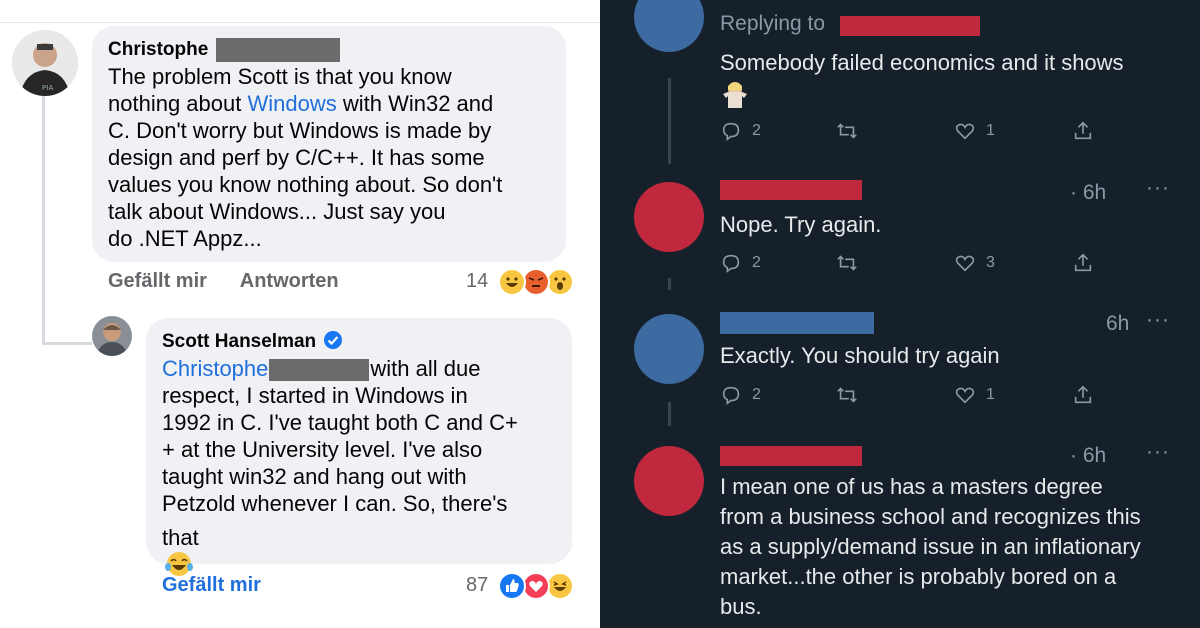  What do you see at coordinates (43, 220) in the screenshot?
I see `thread-line` at bounding box center [43, 220].